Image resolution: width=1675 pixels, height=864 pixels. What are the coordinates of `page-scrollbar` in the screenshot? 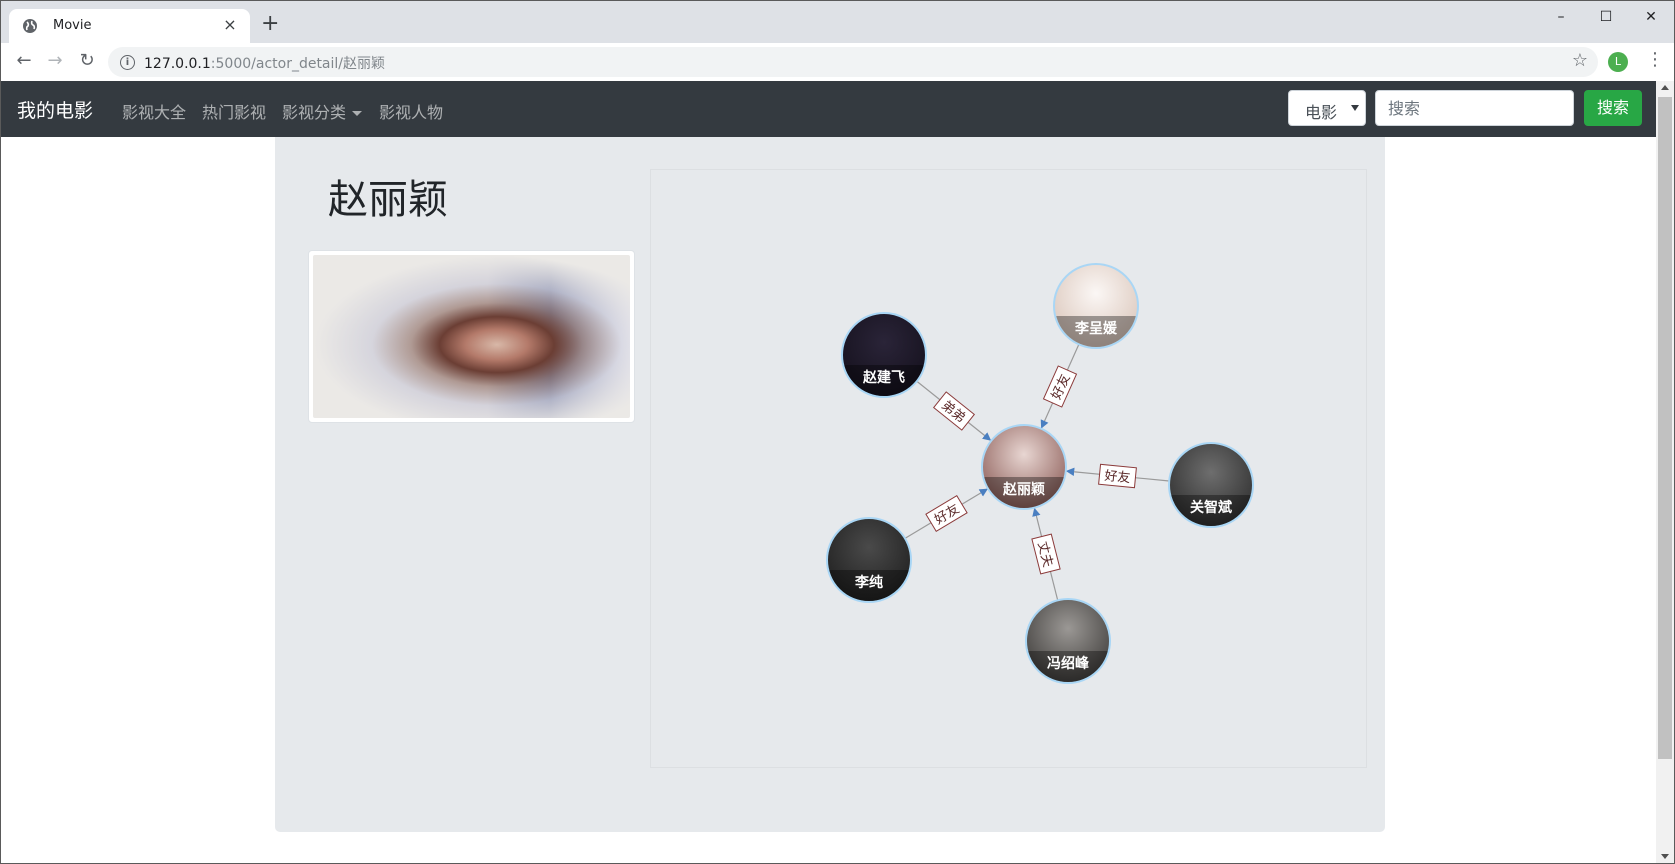 It's located at (1665, 472).